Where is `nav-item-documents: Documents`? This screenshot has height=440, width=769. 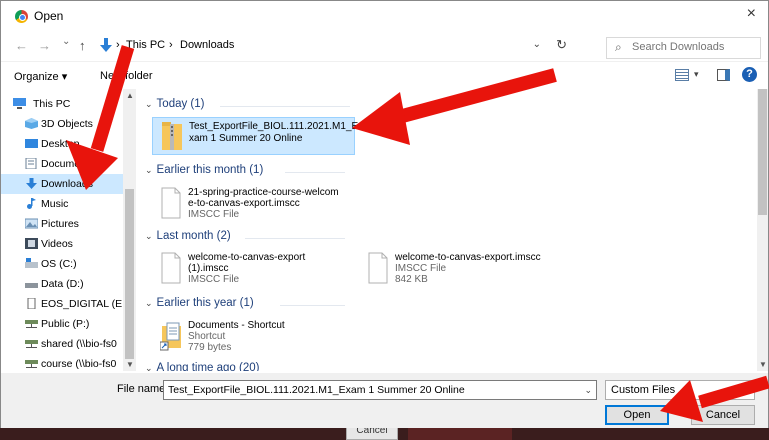
nav-item-documents: Documents is located at coordinates (62, 164).